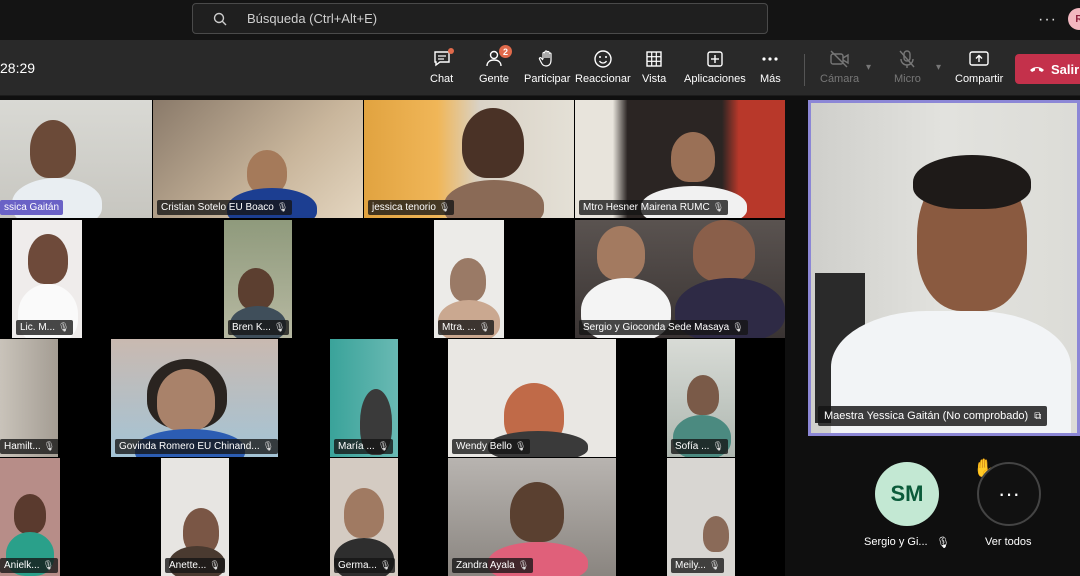  I want to click on participant-tile: Wendy Bello 🎙, so click(532, 398).